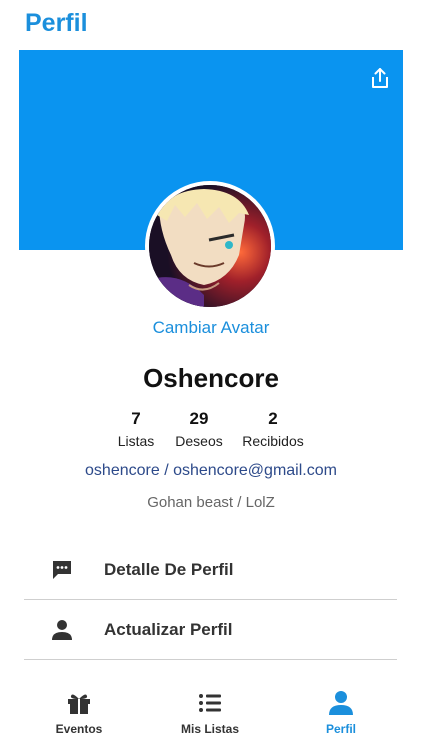  I want to click on change-avatar-link: Cambiar Avatar, so click(211, 328).